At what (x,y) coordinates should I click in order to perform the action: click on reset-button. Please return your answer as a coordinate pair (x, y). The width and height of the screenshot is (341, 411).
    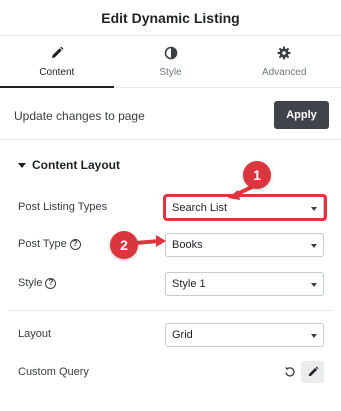
    Looking at the image, I should click on (290, 372).